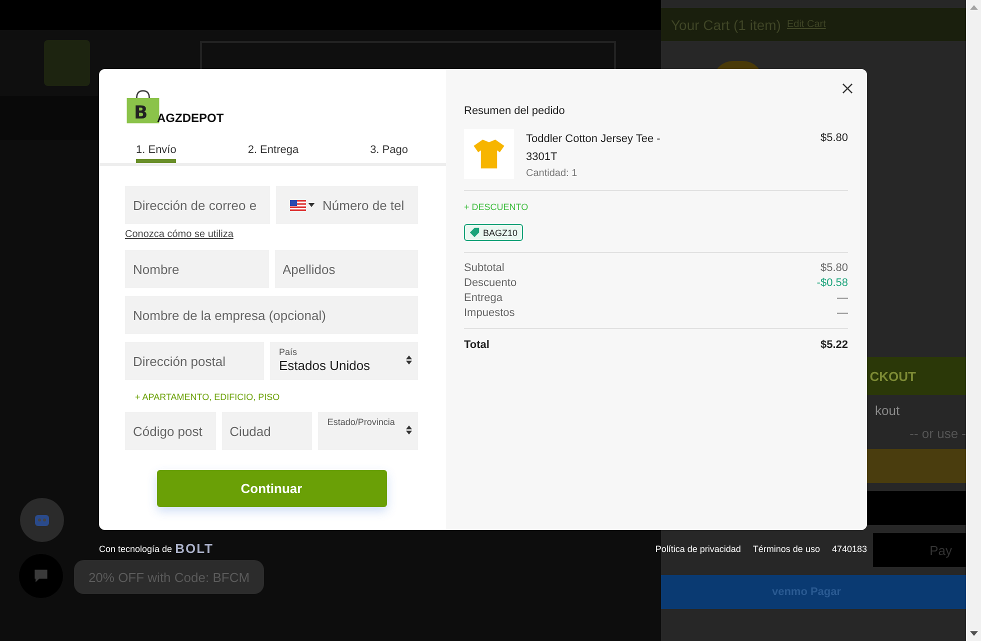 The width and height of the screenshot is (981, 641). I want to click on input-field: Ciudad, so click(267, 431).